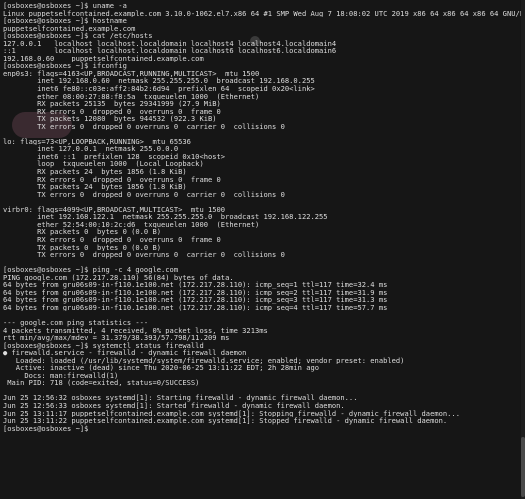 This screenshot has width=525, height=499. I want to click on output-line: Docs: man:firewalld(1), so click(61, 375).